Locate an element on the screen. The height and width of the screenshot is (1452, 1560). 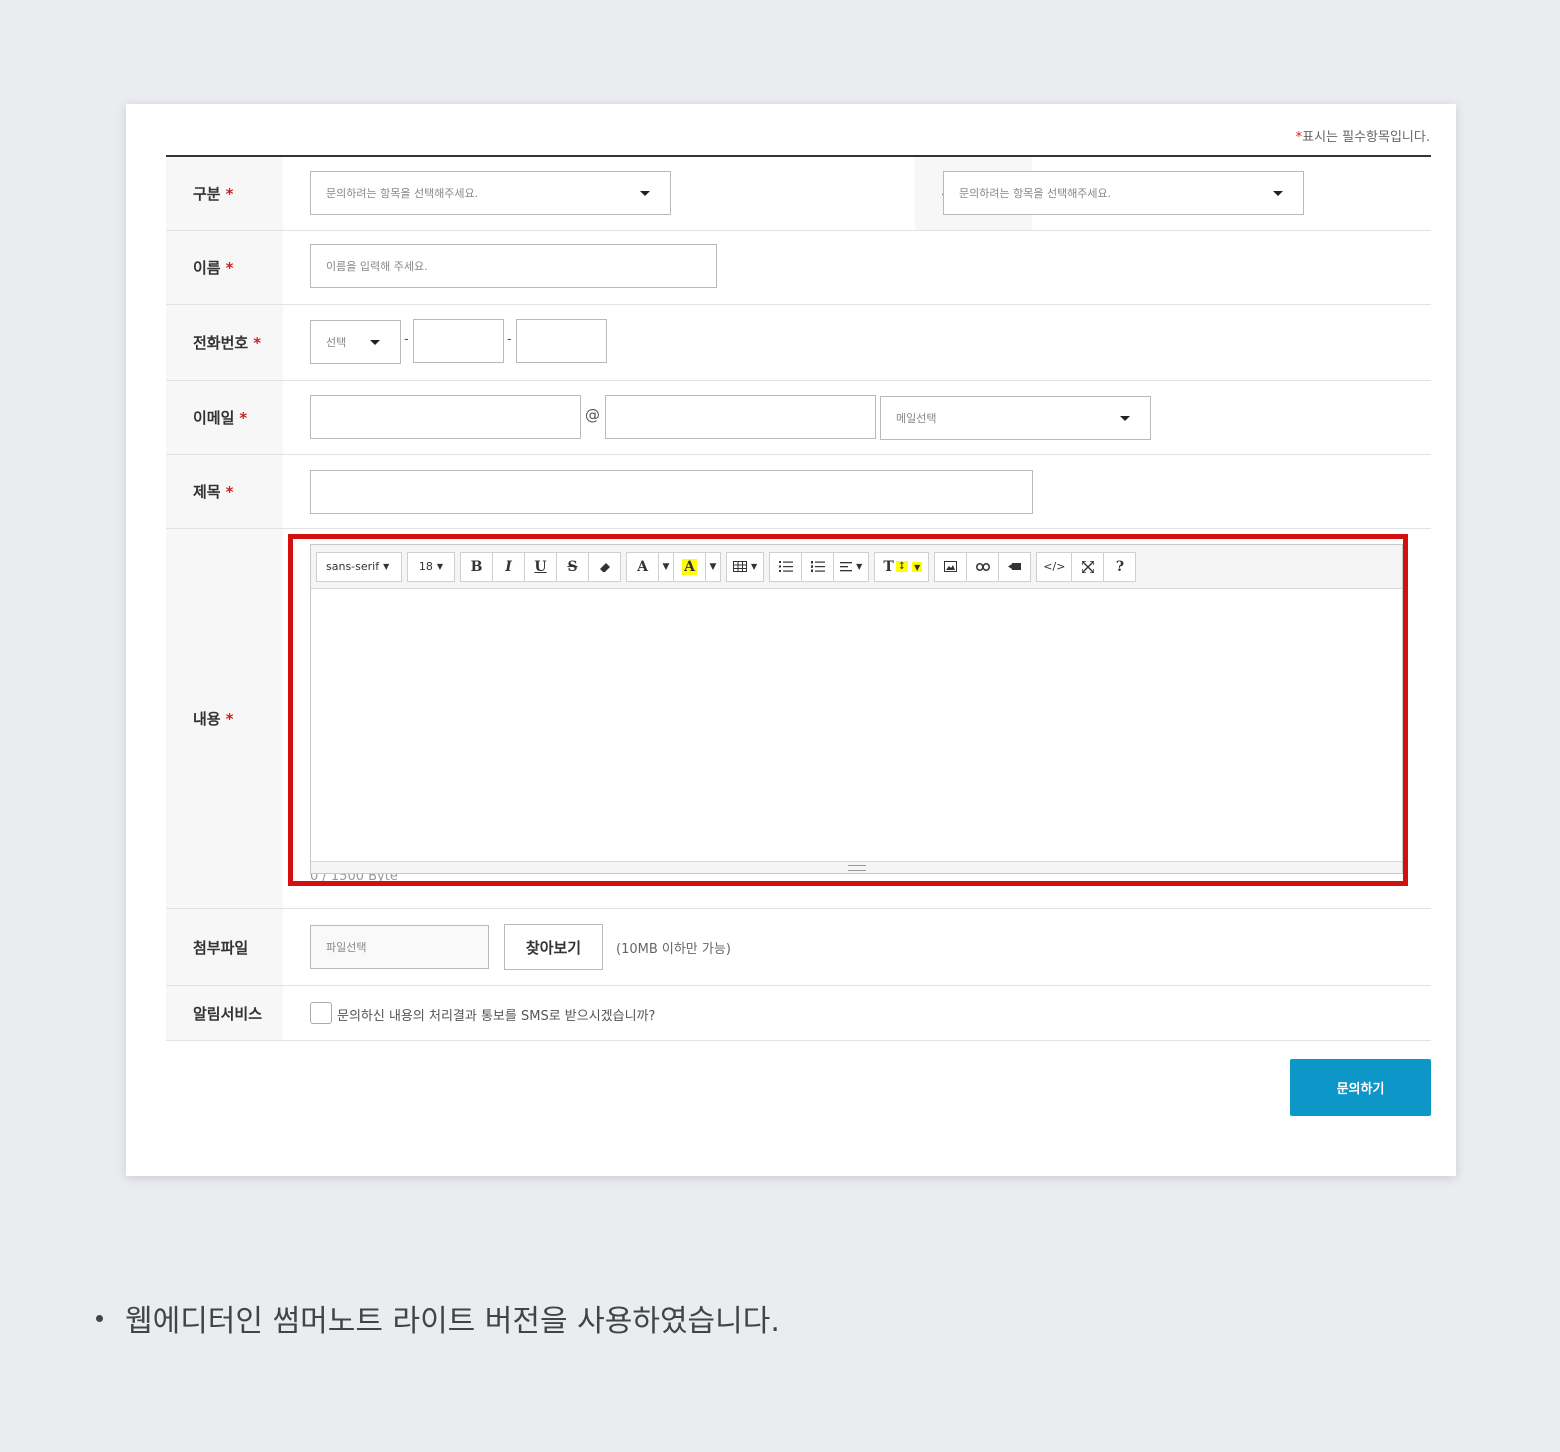
help-button: ? is located at coordinates (1120, 566).